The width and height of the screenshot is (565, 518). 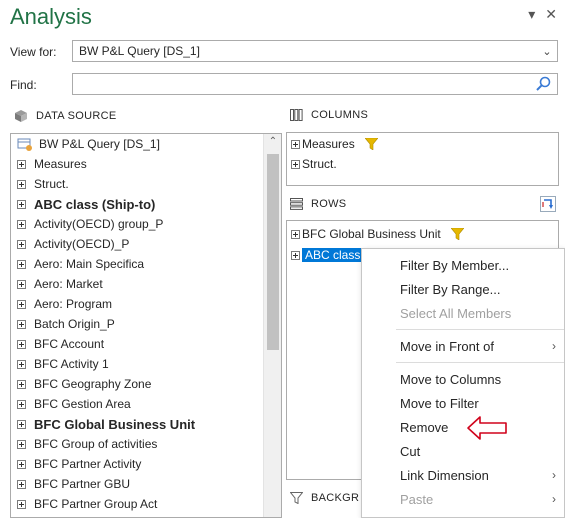 What do you see at coordinates (68, 284) in the screenshot?
I see `tree-item-label: Aero: Market` at bounding box center [68, 284].